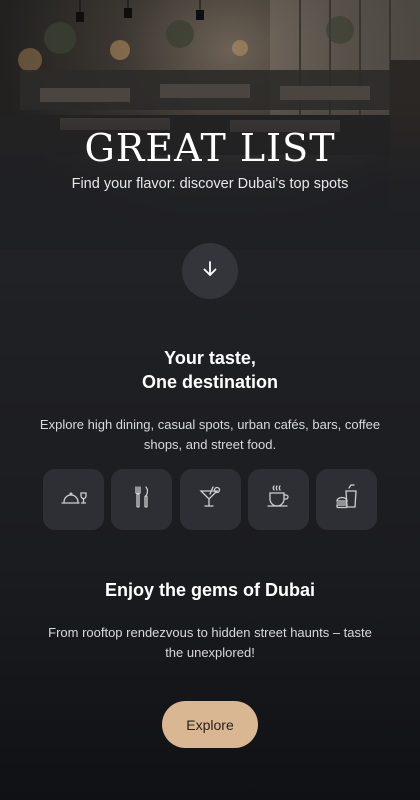 The width and height of the screenshot is (420, 800). What do you see at coordinates (209, 382) in the screenshot?
I see `section-title-line-2: One destination` at bounding box center [209, 382].